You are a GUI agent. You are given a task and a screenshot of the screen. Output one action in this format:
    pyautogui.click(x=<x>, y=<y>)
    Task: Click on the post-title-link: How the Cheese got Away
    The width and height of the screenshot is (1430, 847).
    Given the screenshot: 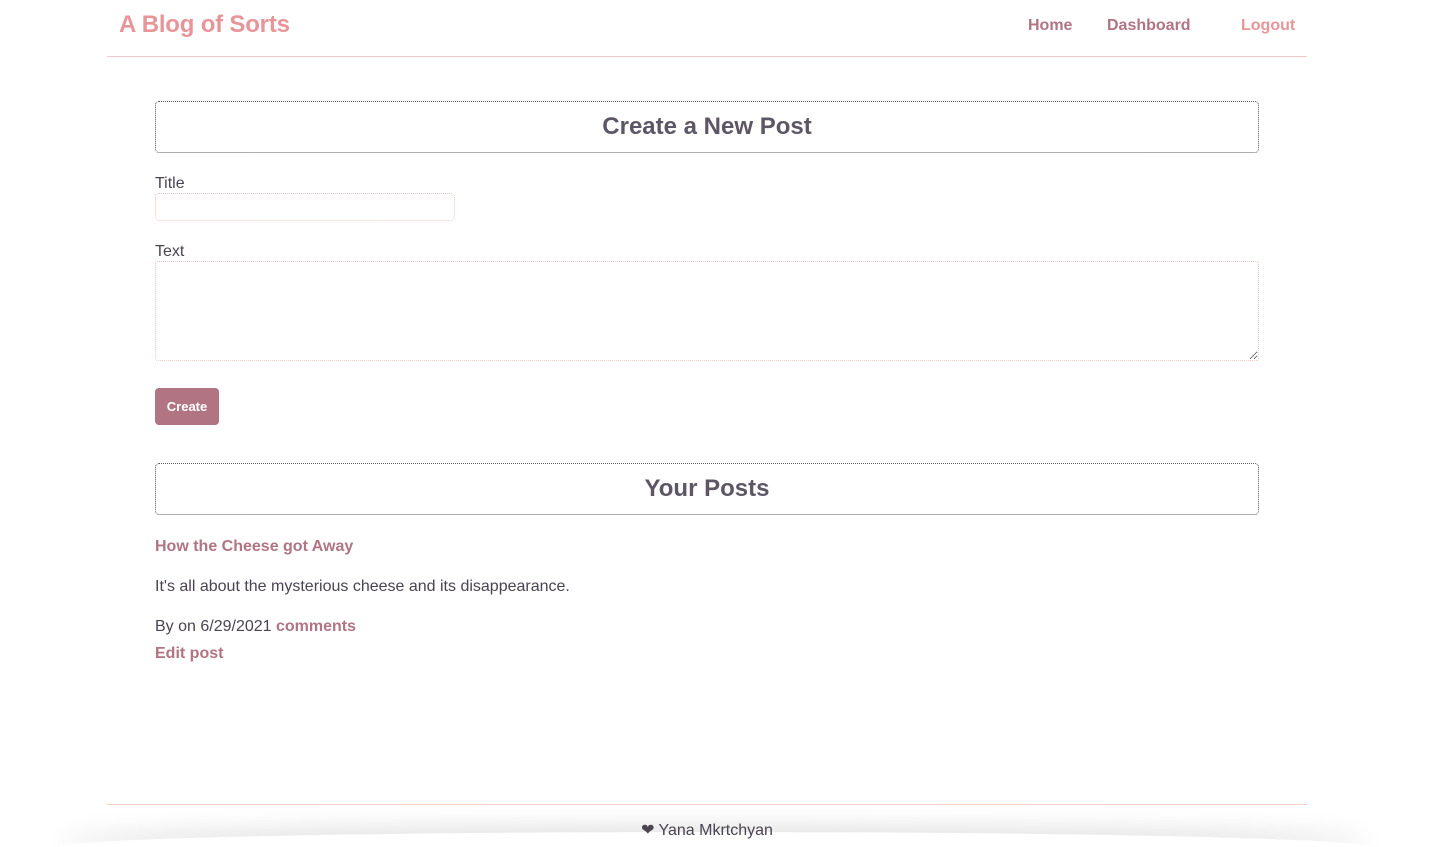 What is the action you would take?
    pyautogui.click(x=707, y=547)
    